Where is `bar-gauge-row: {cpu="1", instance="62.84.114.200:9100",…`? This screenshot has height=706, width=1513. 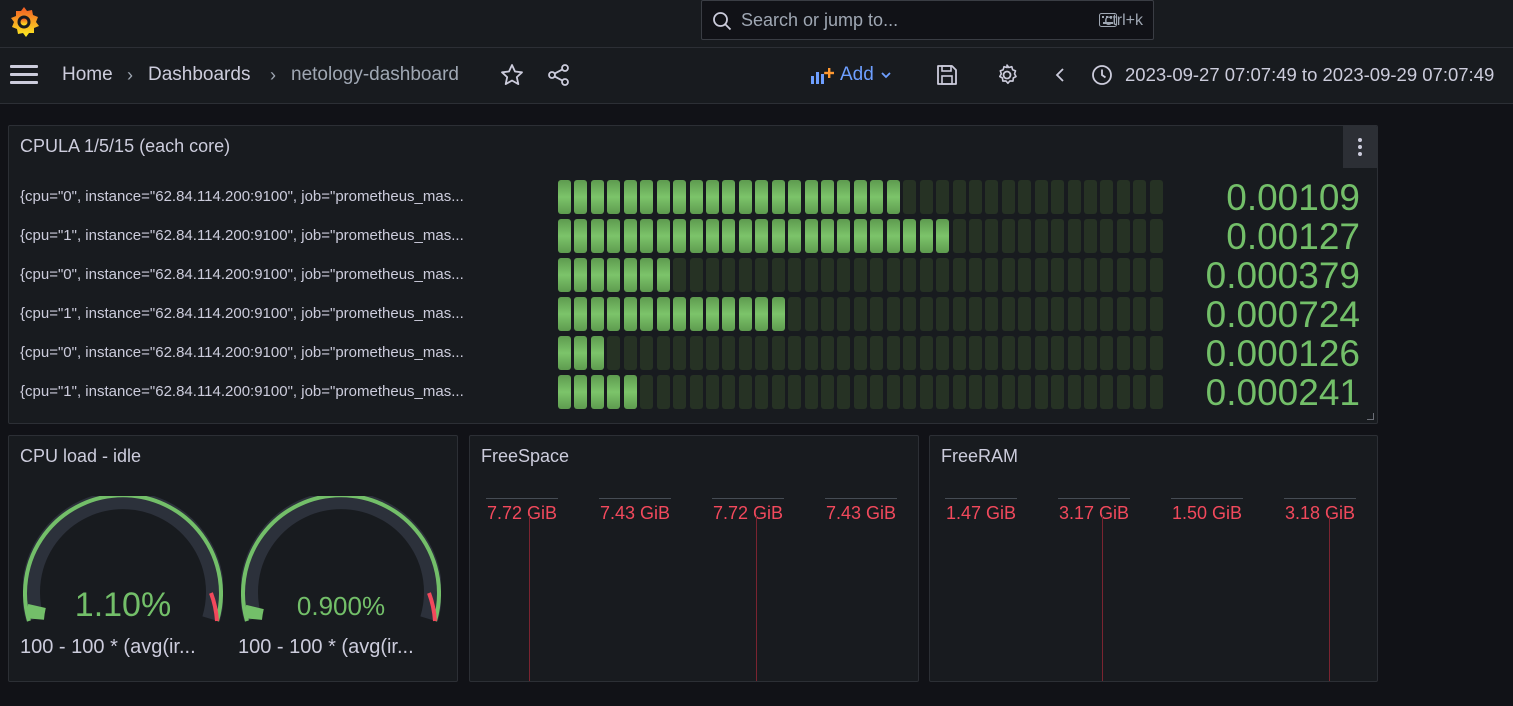
bar-gauge-row: {cpu="1", instance="62.84.114.200:9100",… is located at coordinates (690, 392).